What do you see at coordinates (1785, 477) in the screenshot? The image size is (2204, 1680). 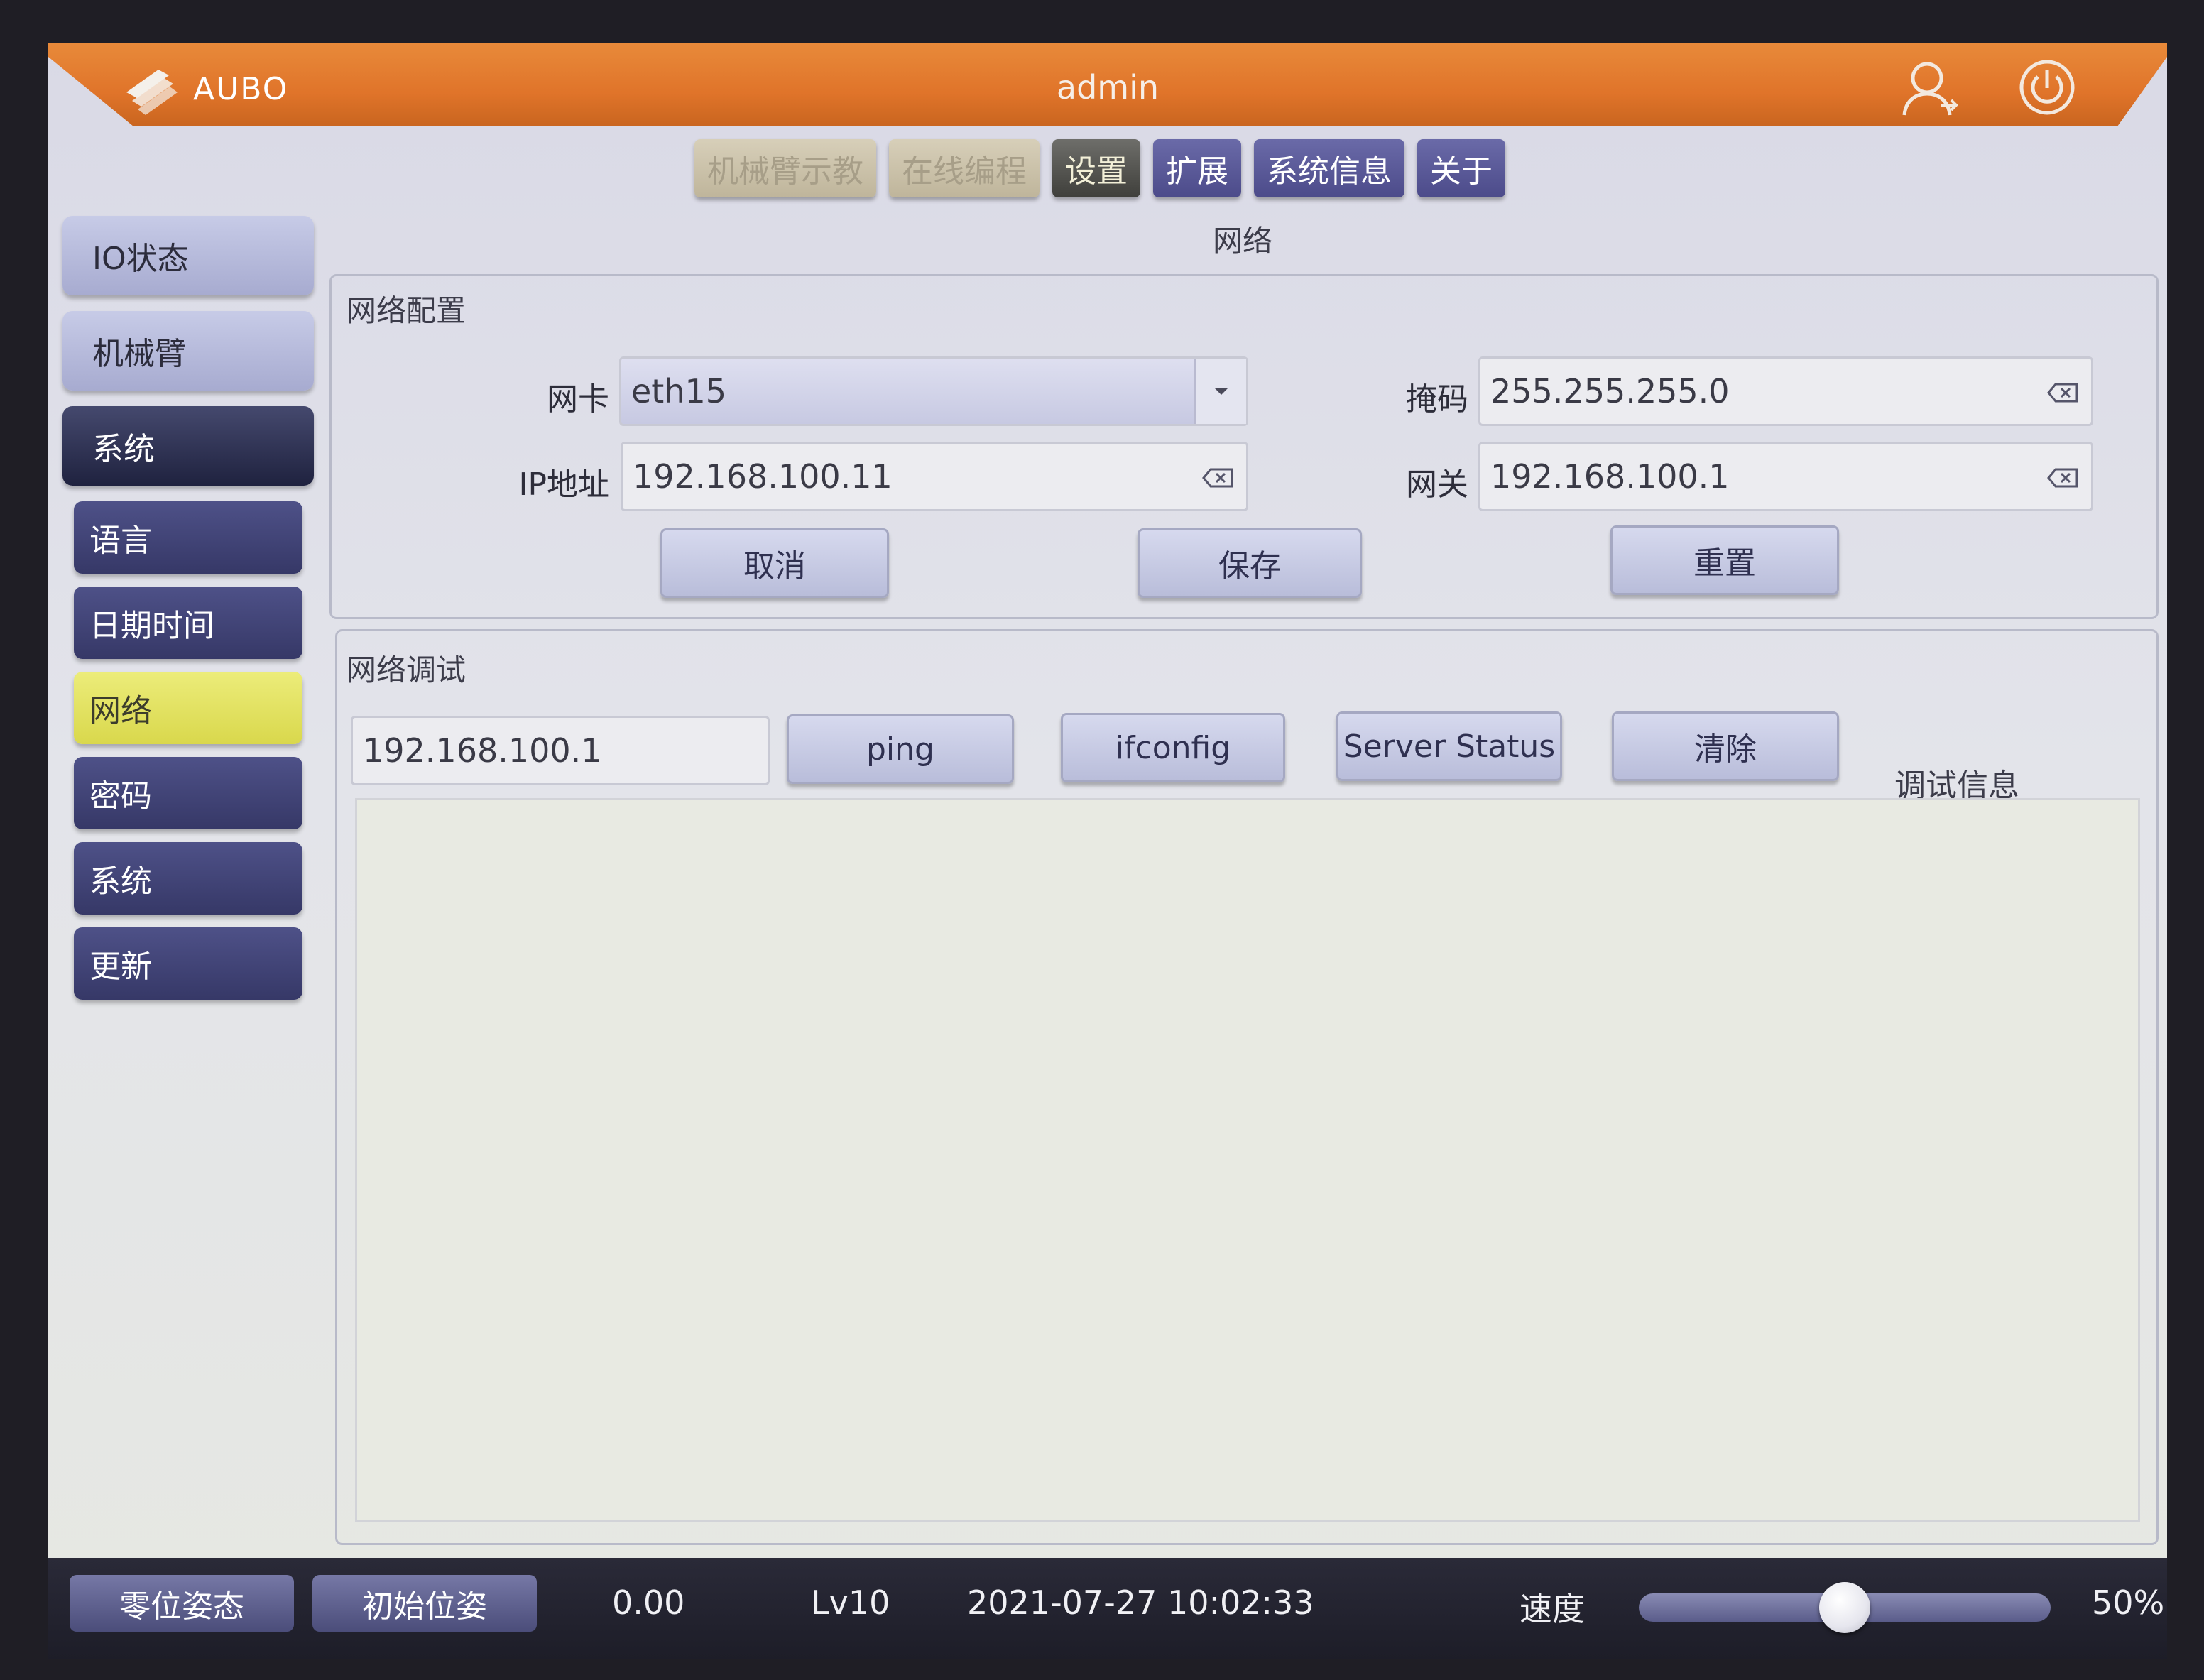 I see `gateway-field: 192.168.100.1` at bounding box center [1785, 477].